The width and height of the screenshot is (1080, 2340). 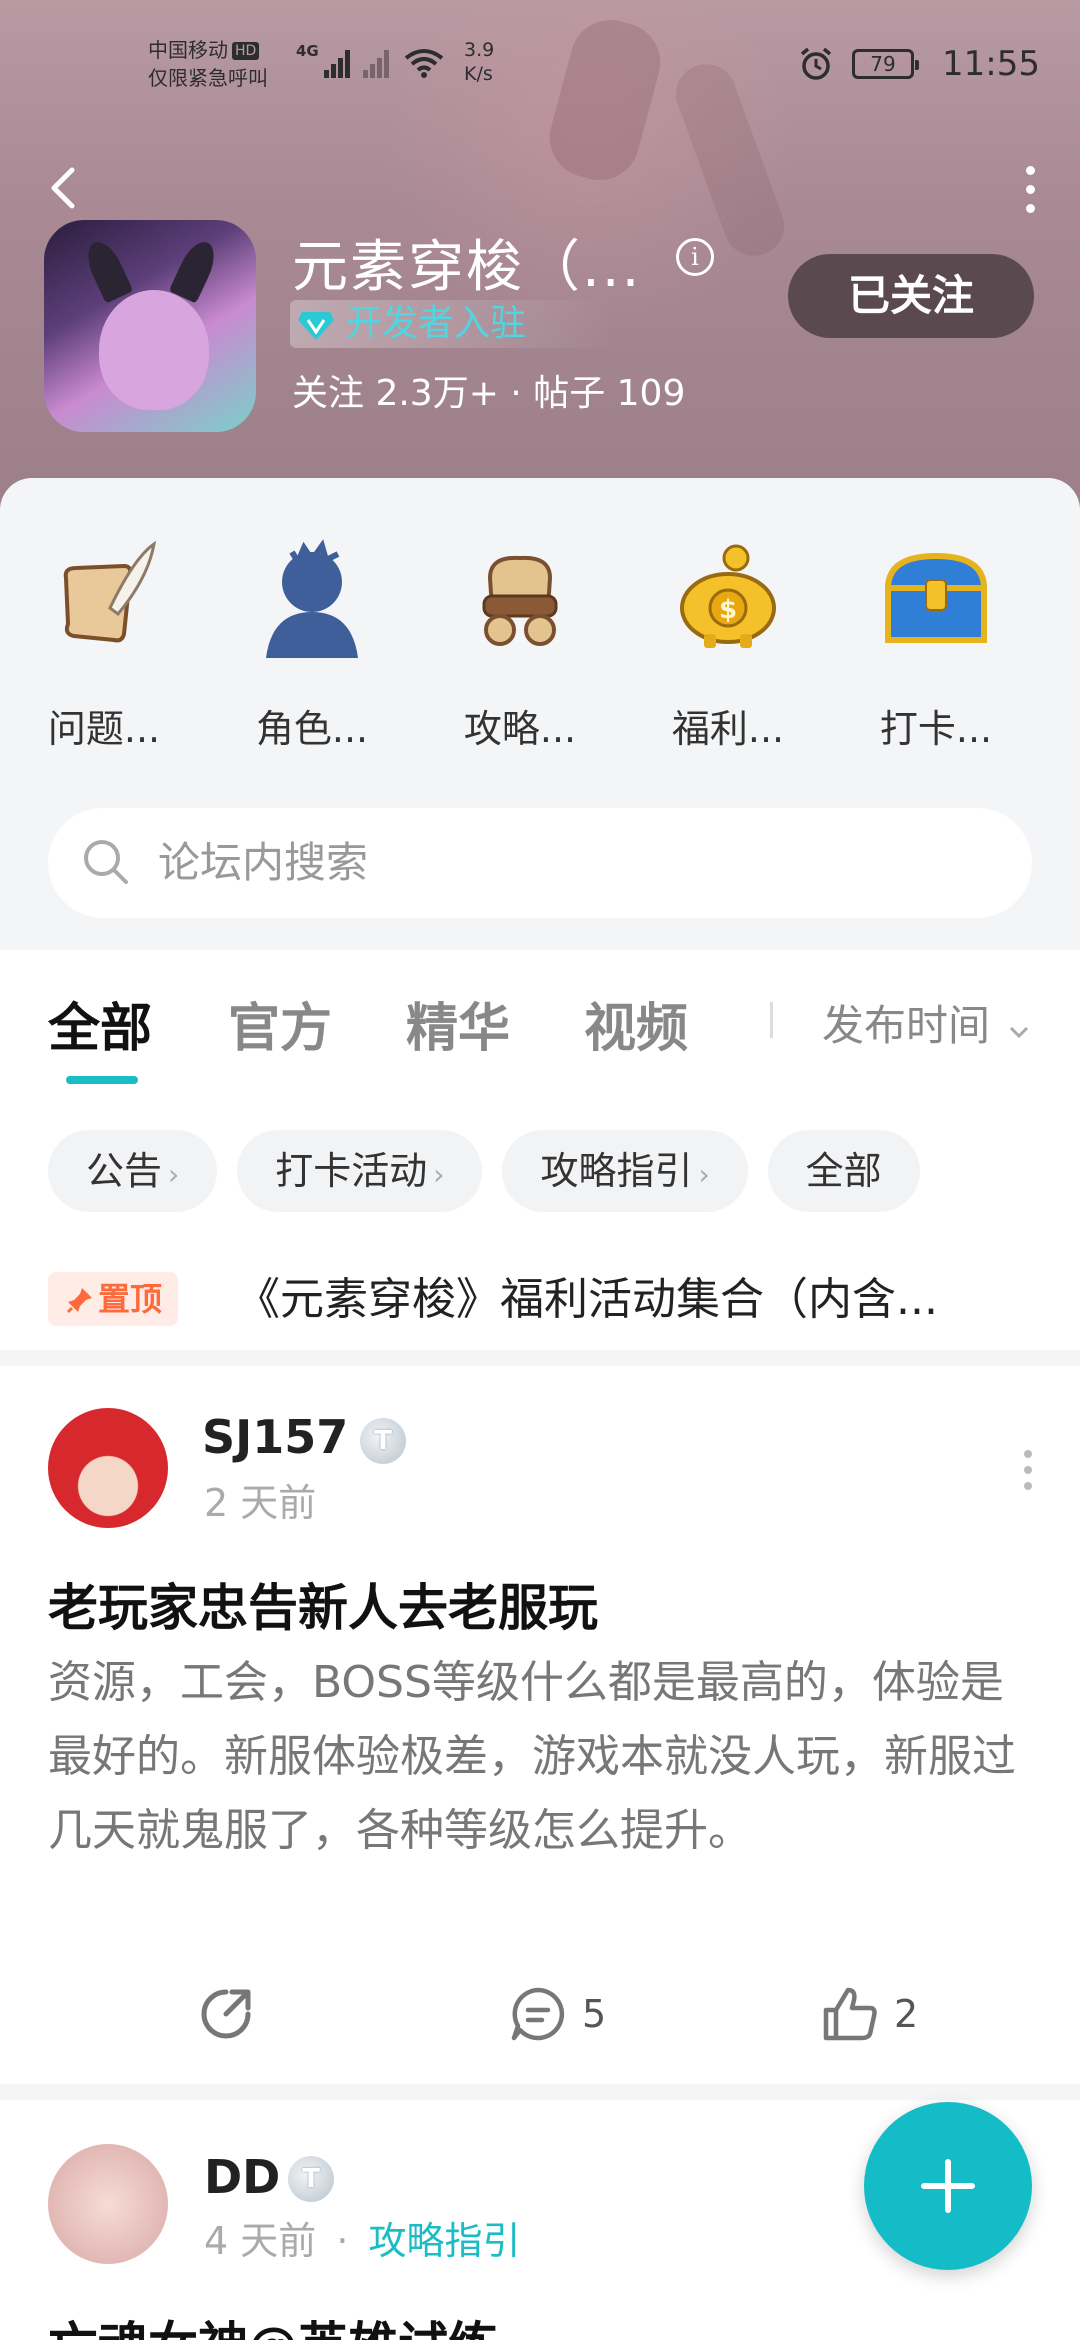 What do you see at coordinates (260, 1503) in the screenshot?
I see `post-time: 2 天前` at bounding box center [260, 1503].